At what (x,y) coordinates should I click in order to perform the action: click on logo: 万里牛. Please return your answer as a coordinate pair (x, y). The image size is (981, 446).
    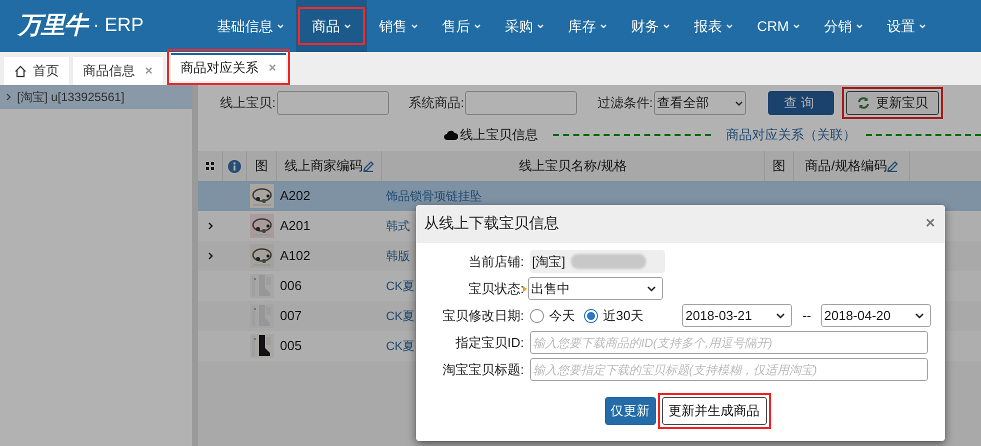
    Looking at the image, I should click on (52, 26).